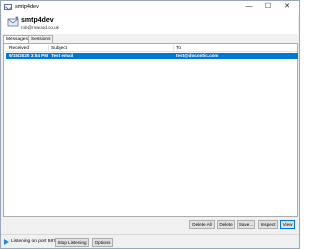 The image size is (320, 249). What do you see at coordinates (62, 55) in the screenshot?
I see `cell-subject: Test email` at bounding box center [62, 55].